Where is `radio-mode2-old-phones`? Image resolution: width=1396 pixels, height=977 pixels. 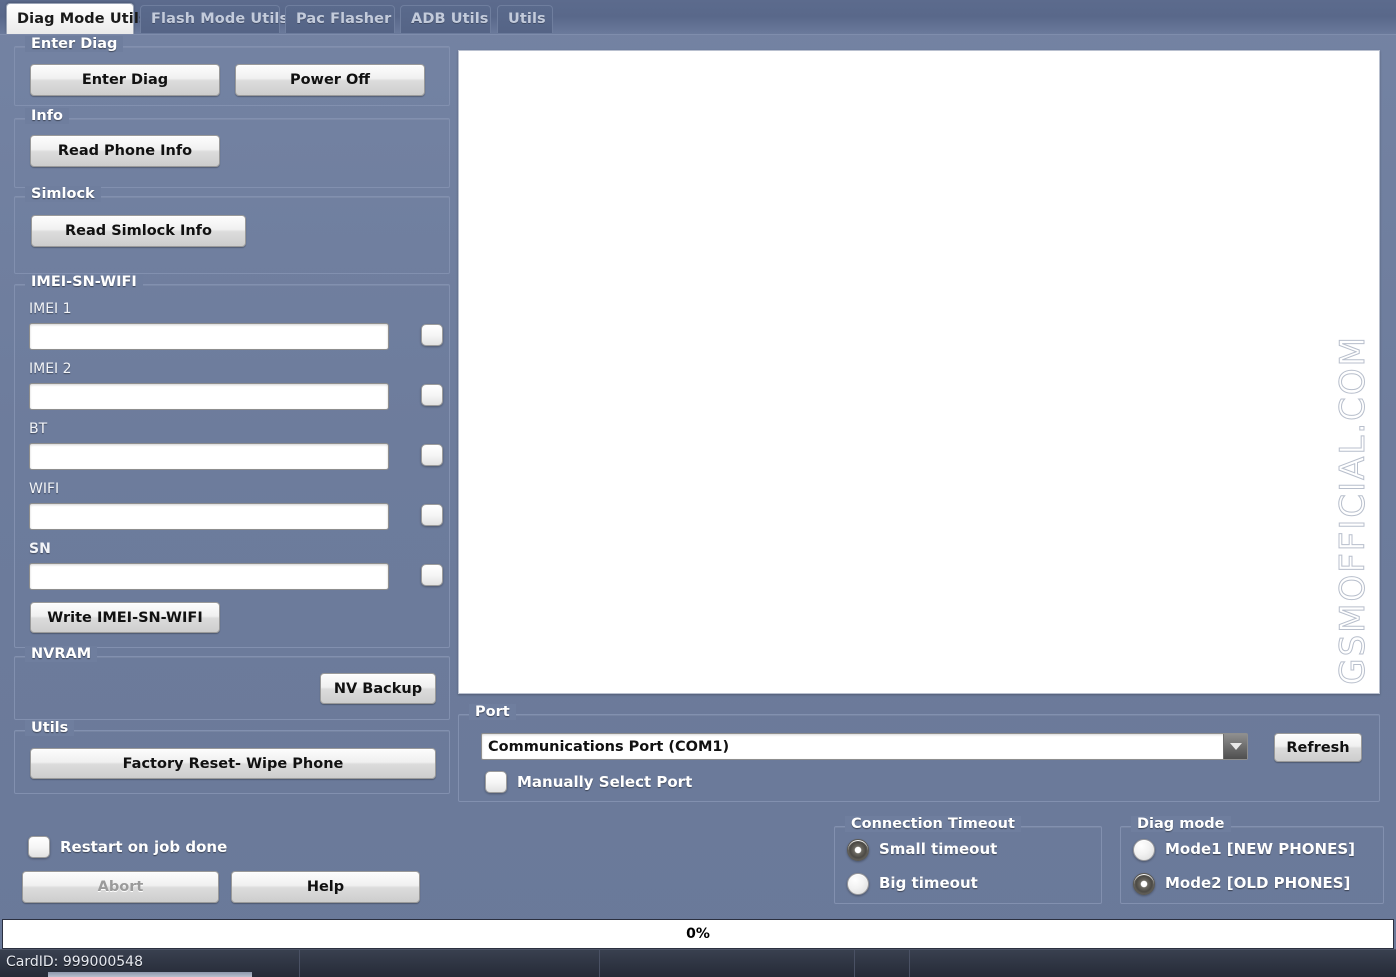 radio-mode2-old-phones is located at coordinates (1144, 884).